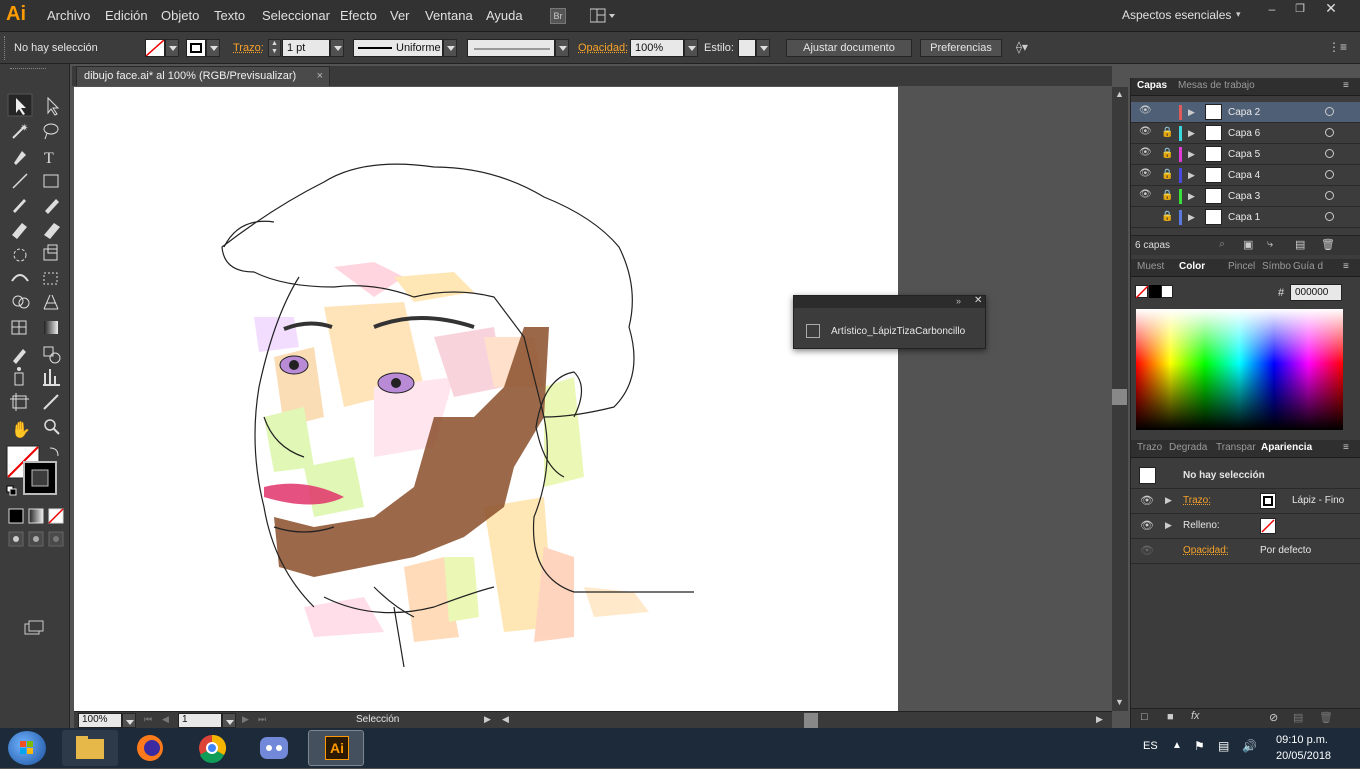  I want to click on black-color-chip, so click(1155, 291).